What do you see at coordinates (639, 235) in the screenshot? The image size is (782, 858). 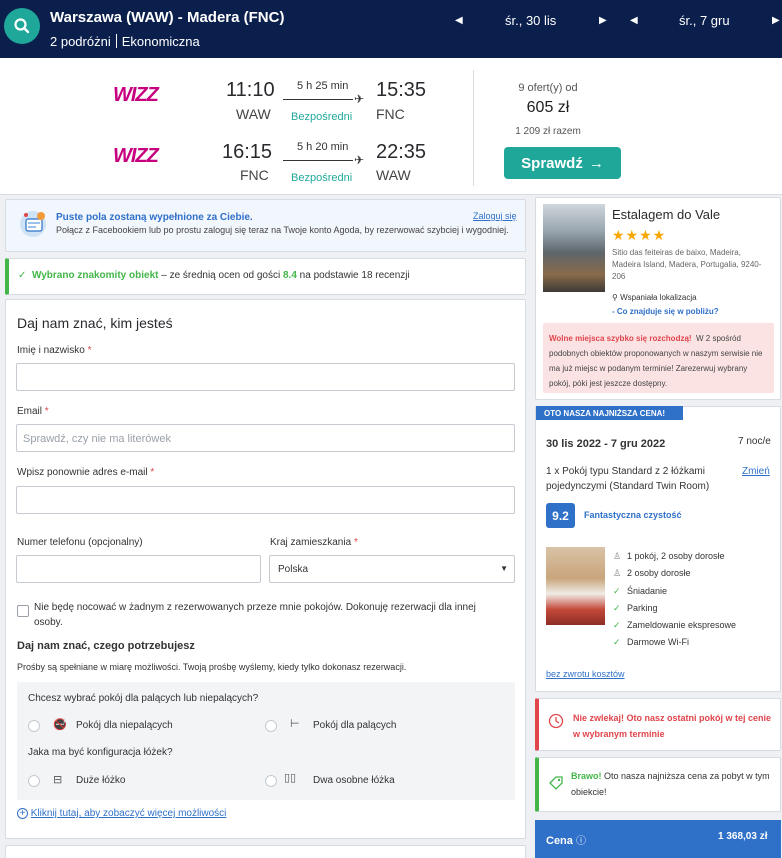 I see `star-rating: ★★★★` at bounding box center [639, 235].